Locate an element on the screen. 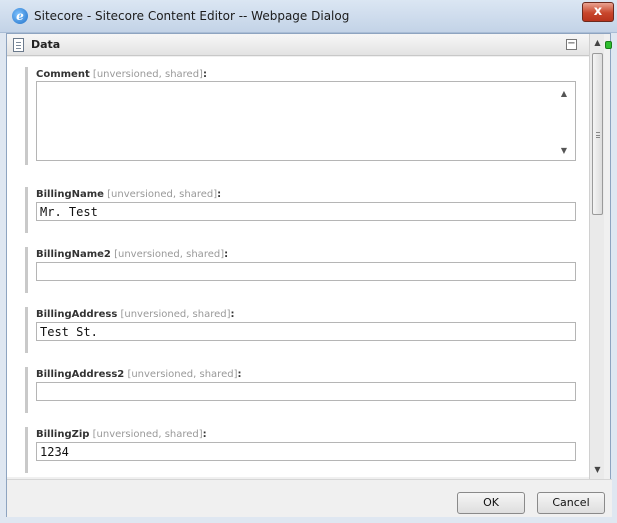 The height and width of the screenshot is (523, 617). internet-explorer-icon: e is located at coordinates (20, 16).